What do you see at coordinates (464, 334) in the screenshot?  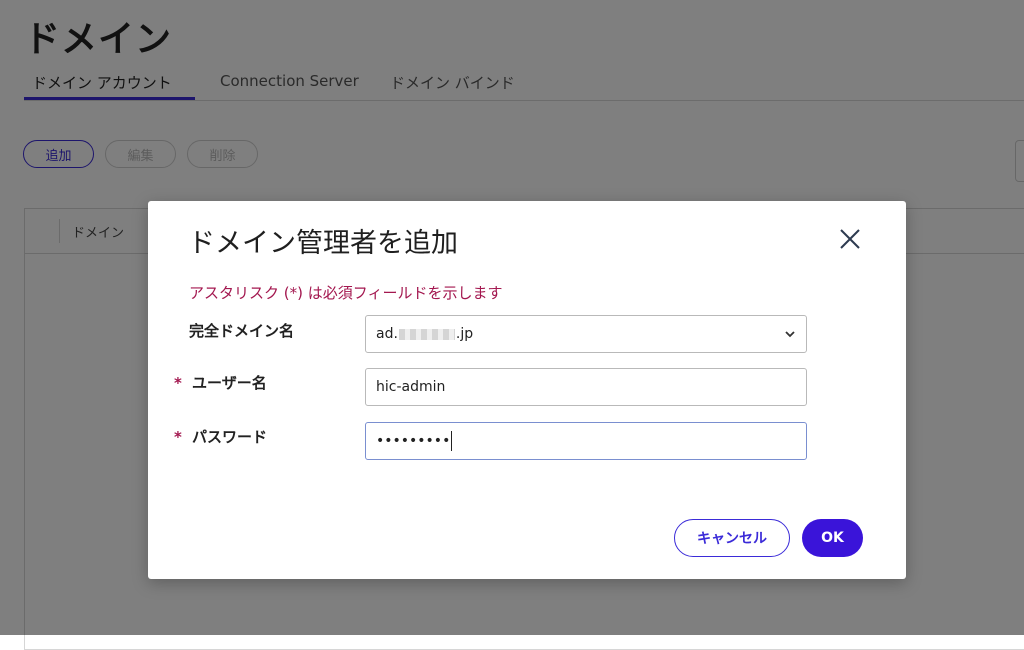 I see `domain-value-suffix: .jp` at bounding box center [464, 334].